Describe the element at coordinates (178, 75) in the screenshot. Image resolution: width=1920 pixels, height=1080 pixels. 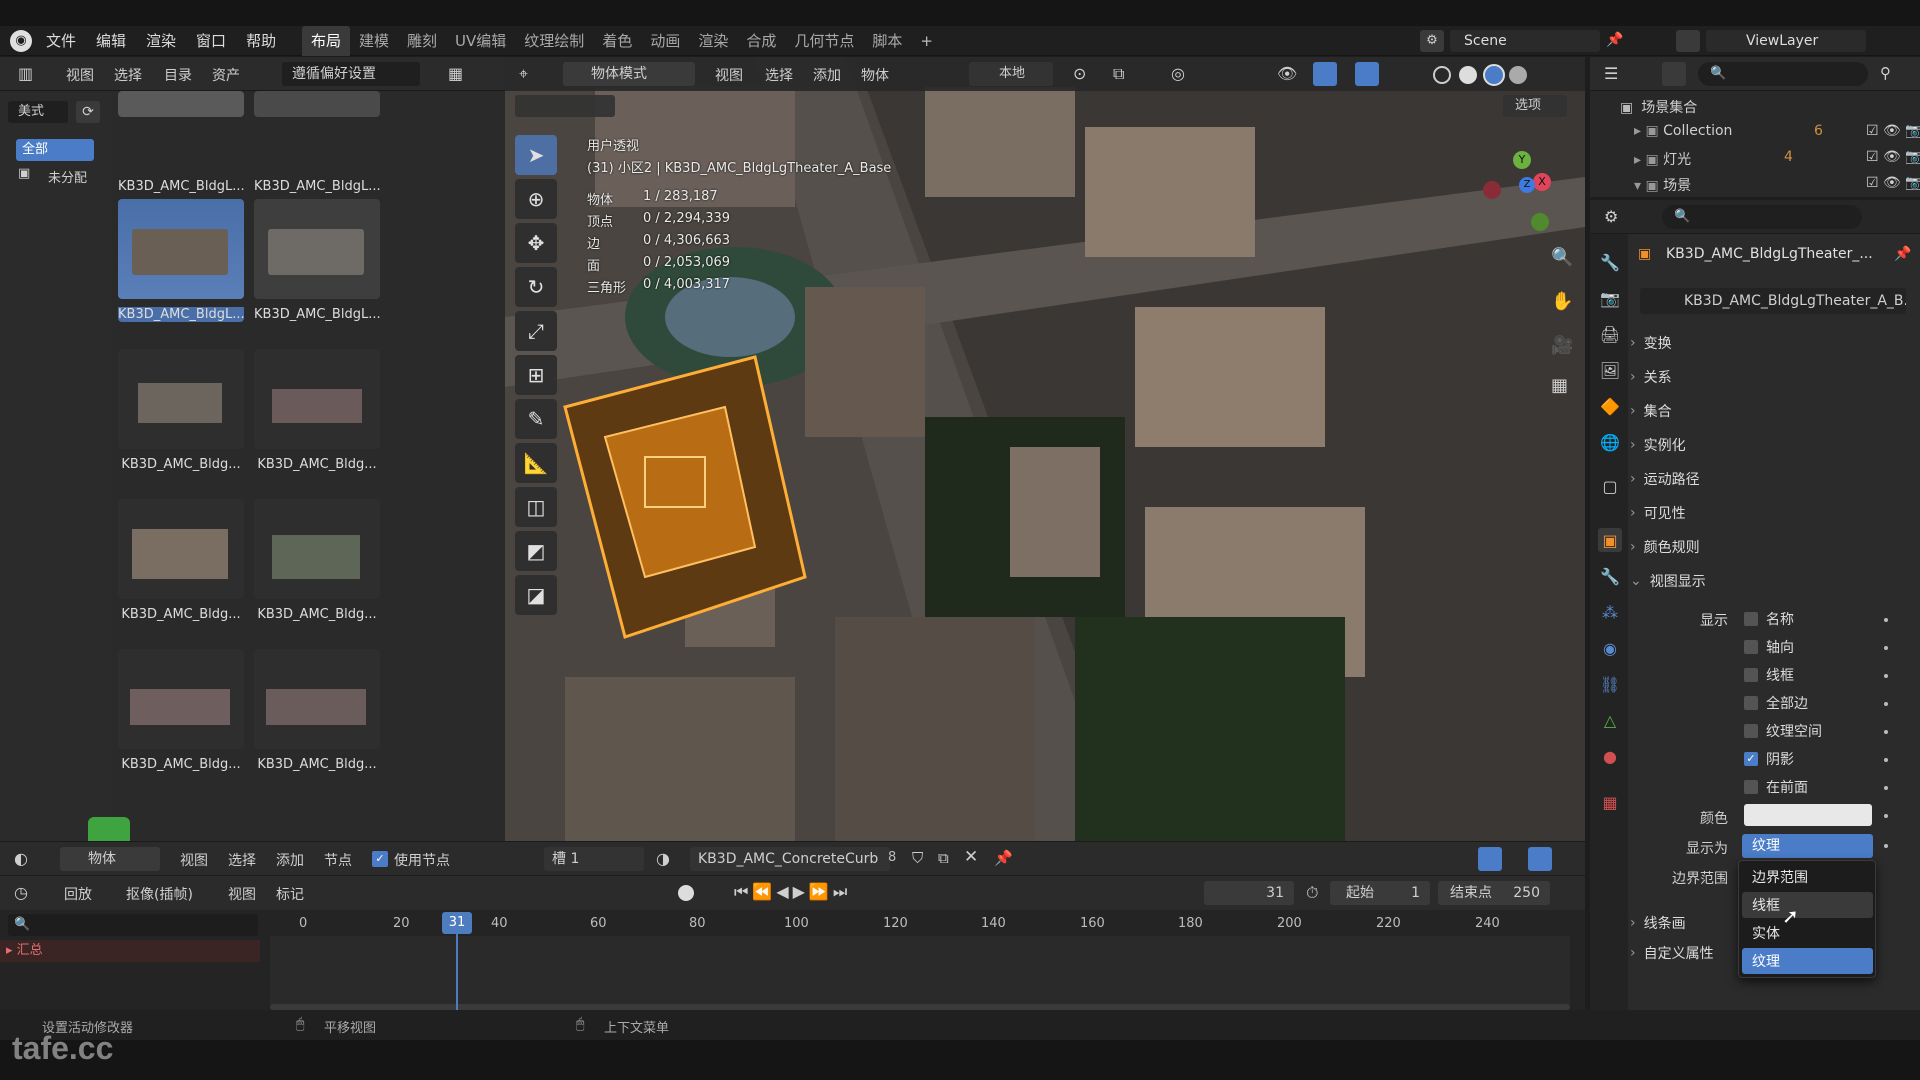
I see `asset-menu-catalog: 目录` at that location.